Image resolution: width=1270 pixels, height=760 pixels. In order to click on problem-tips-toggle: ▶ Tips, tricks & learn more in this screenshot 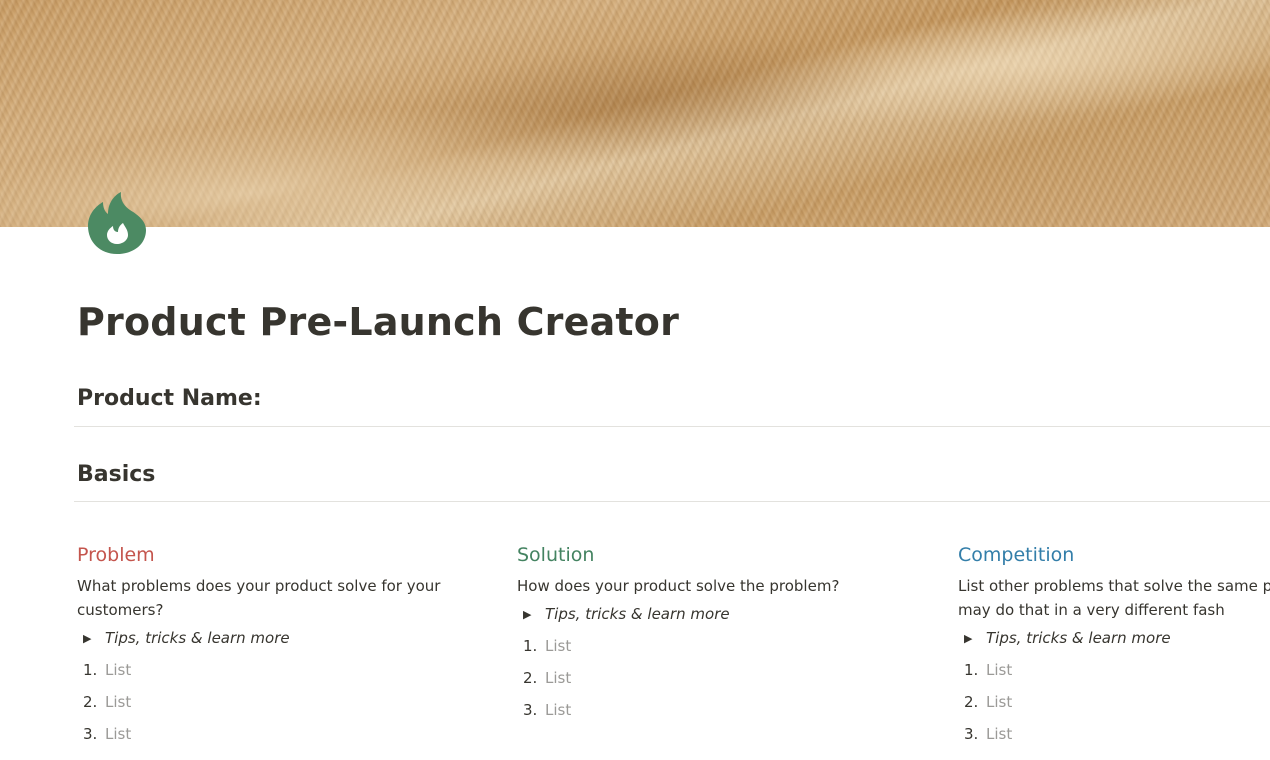, I will do `click(272, 638)`.